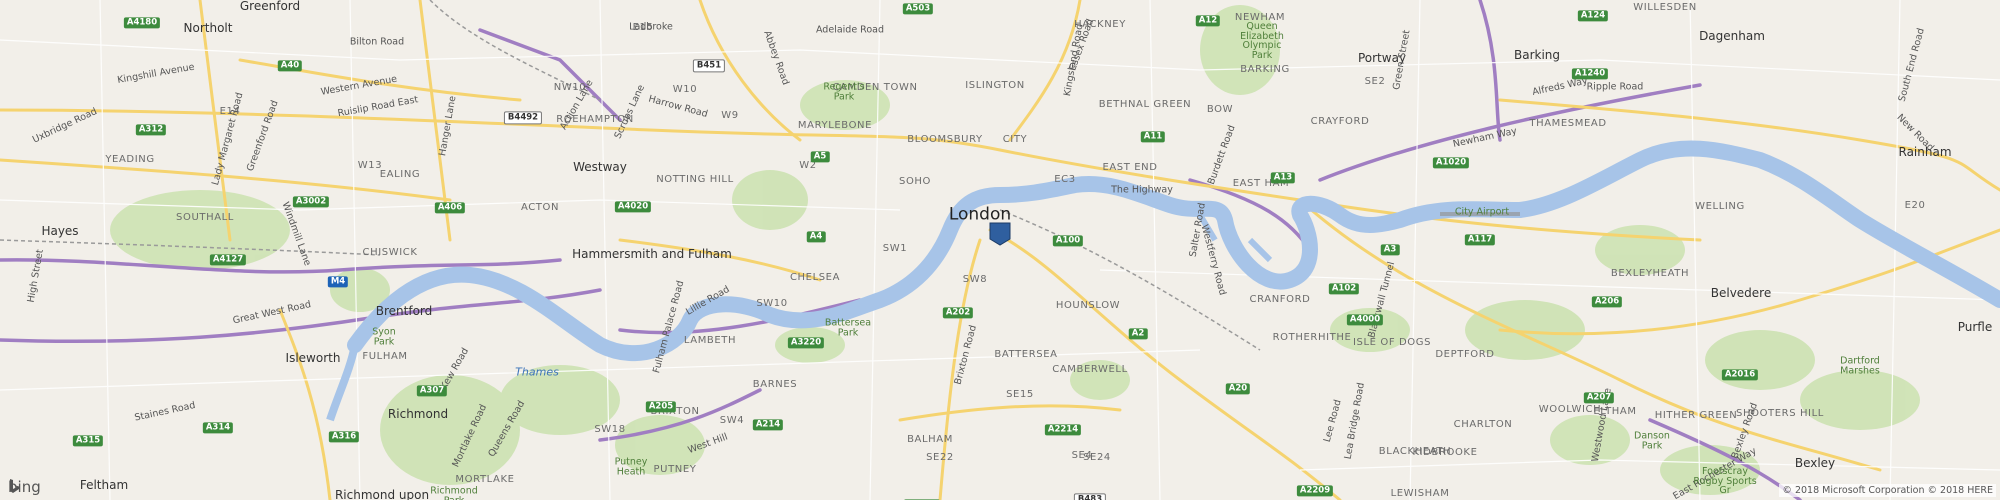 This screenshot has height=500, width=2000. Describe the element at coordinates (1365, 320) in the screenshot. I see `road-shield: A4000` at that location.